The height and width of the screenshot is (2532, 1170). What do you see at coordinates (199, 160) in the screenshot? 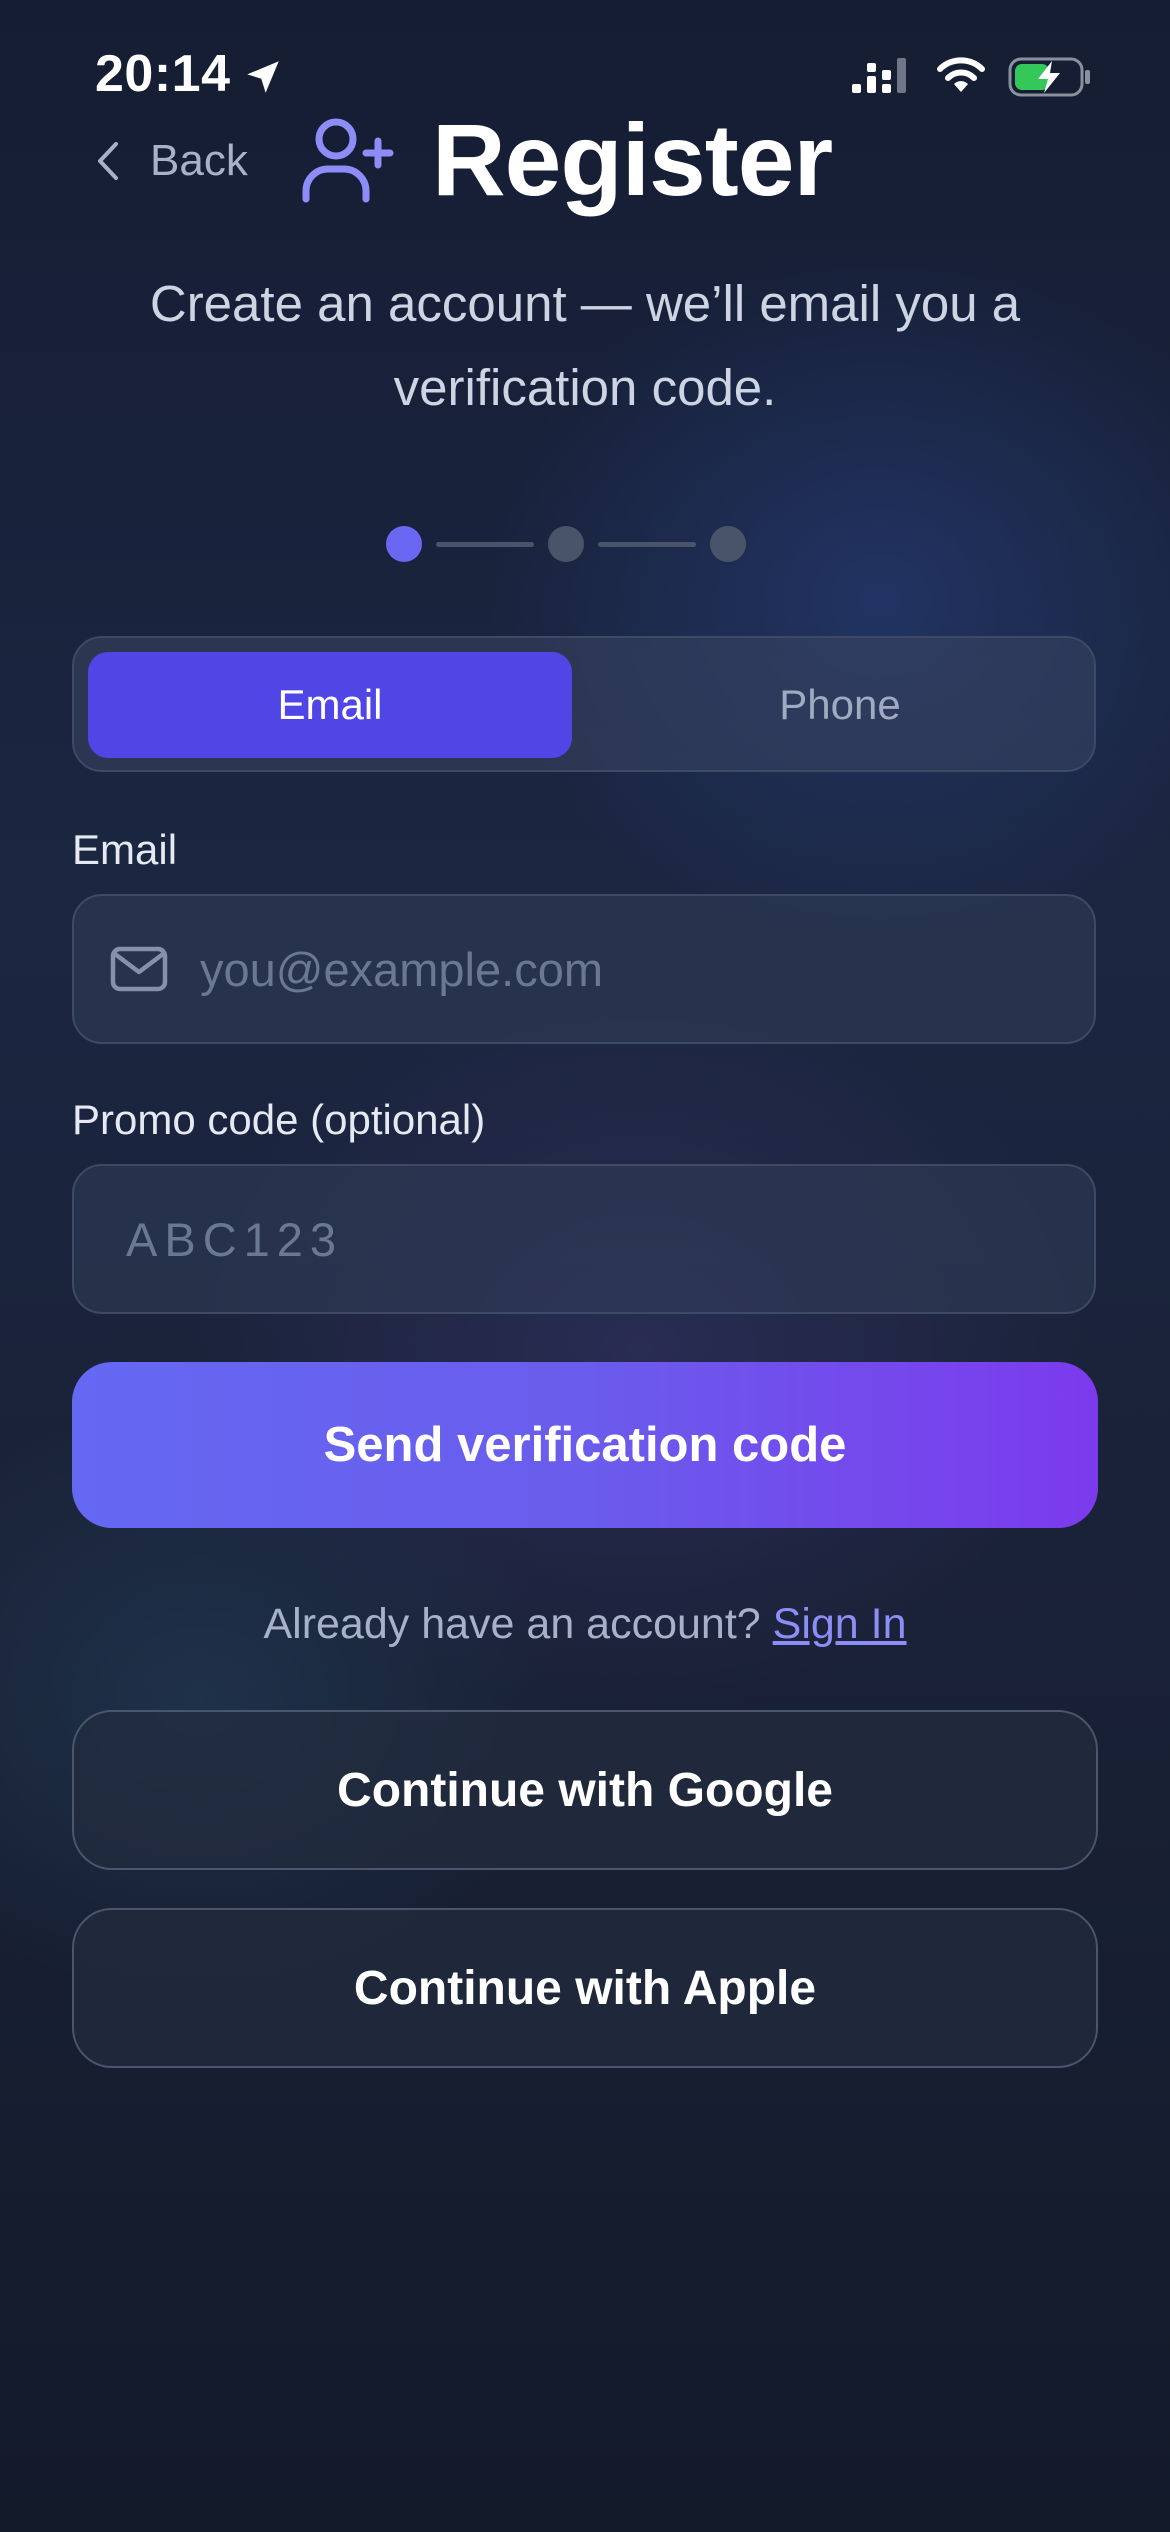
I see `back-label: Back` at bounding box center [199, 160].